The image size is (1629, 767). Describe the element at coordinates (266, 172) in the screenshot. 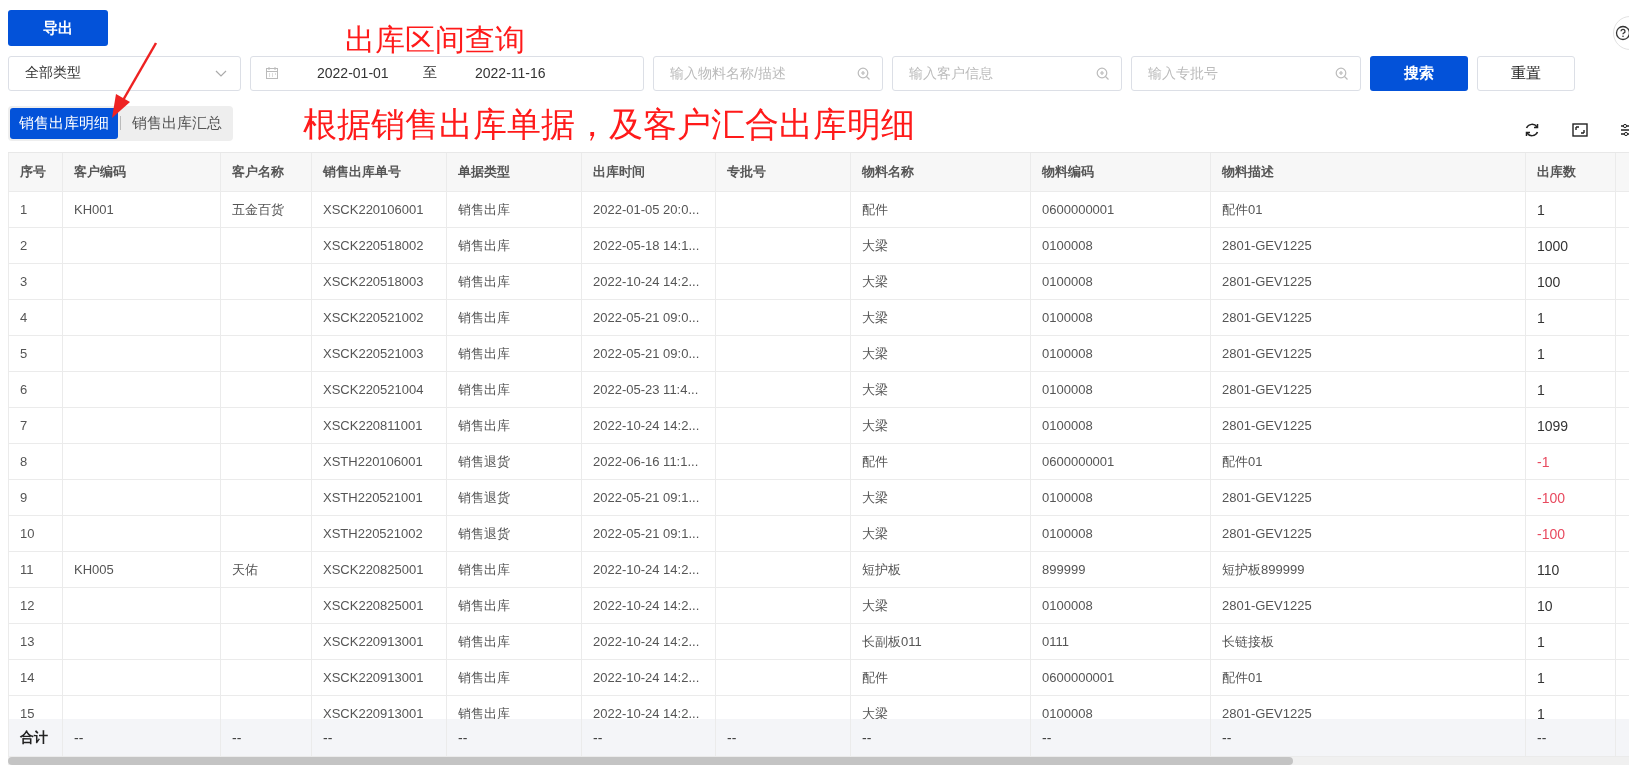

I see `column-header: 客户名称` at that location.